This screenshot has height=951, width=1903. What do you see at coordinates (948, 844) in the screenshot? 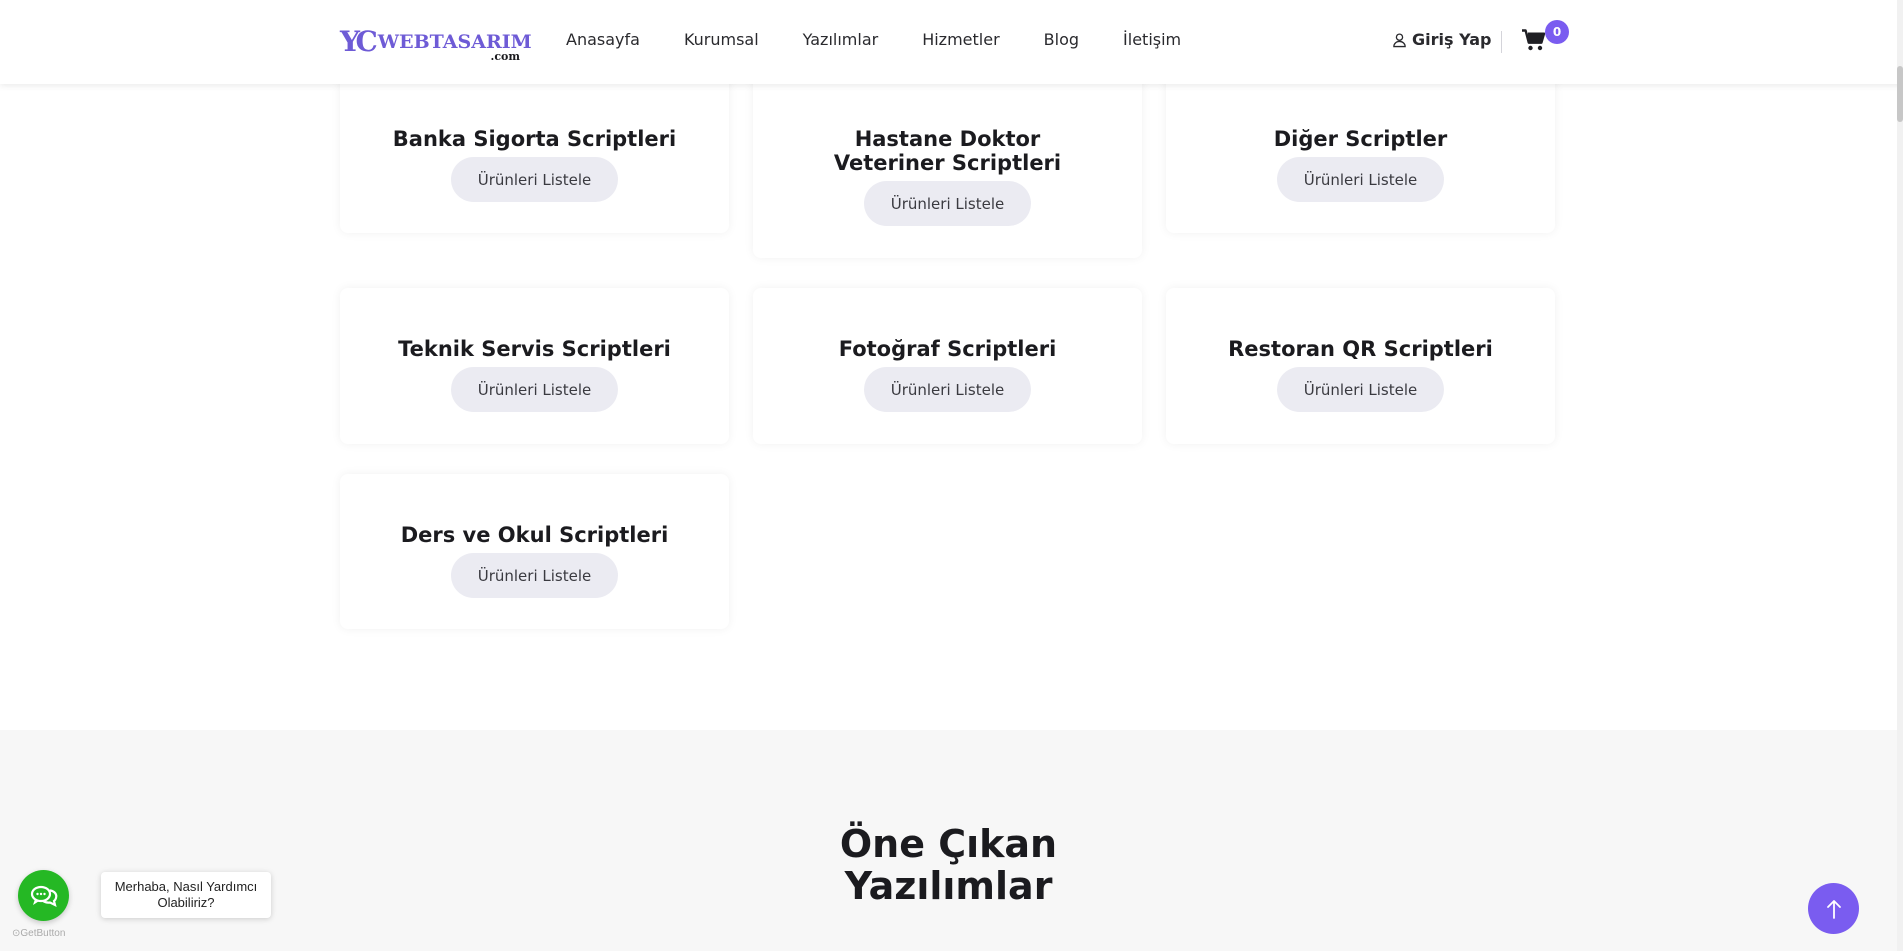
I see `section-title-line: Öne Çıkan` at bounding box center [948, 844].